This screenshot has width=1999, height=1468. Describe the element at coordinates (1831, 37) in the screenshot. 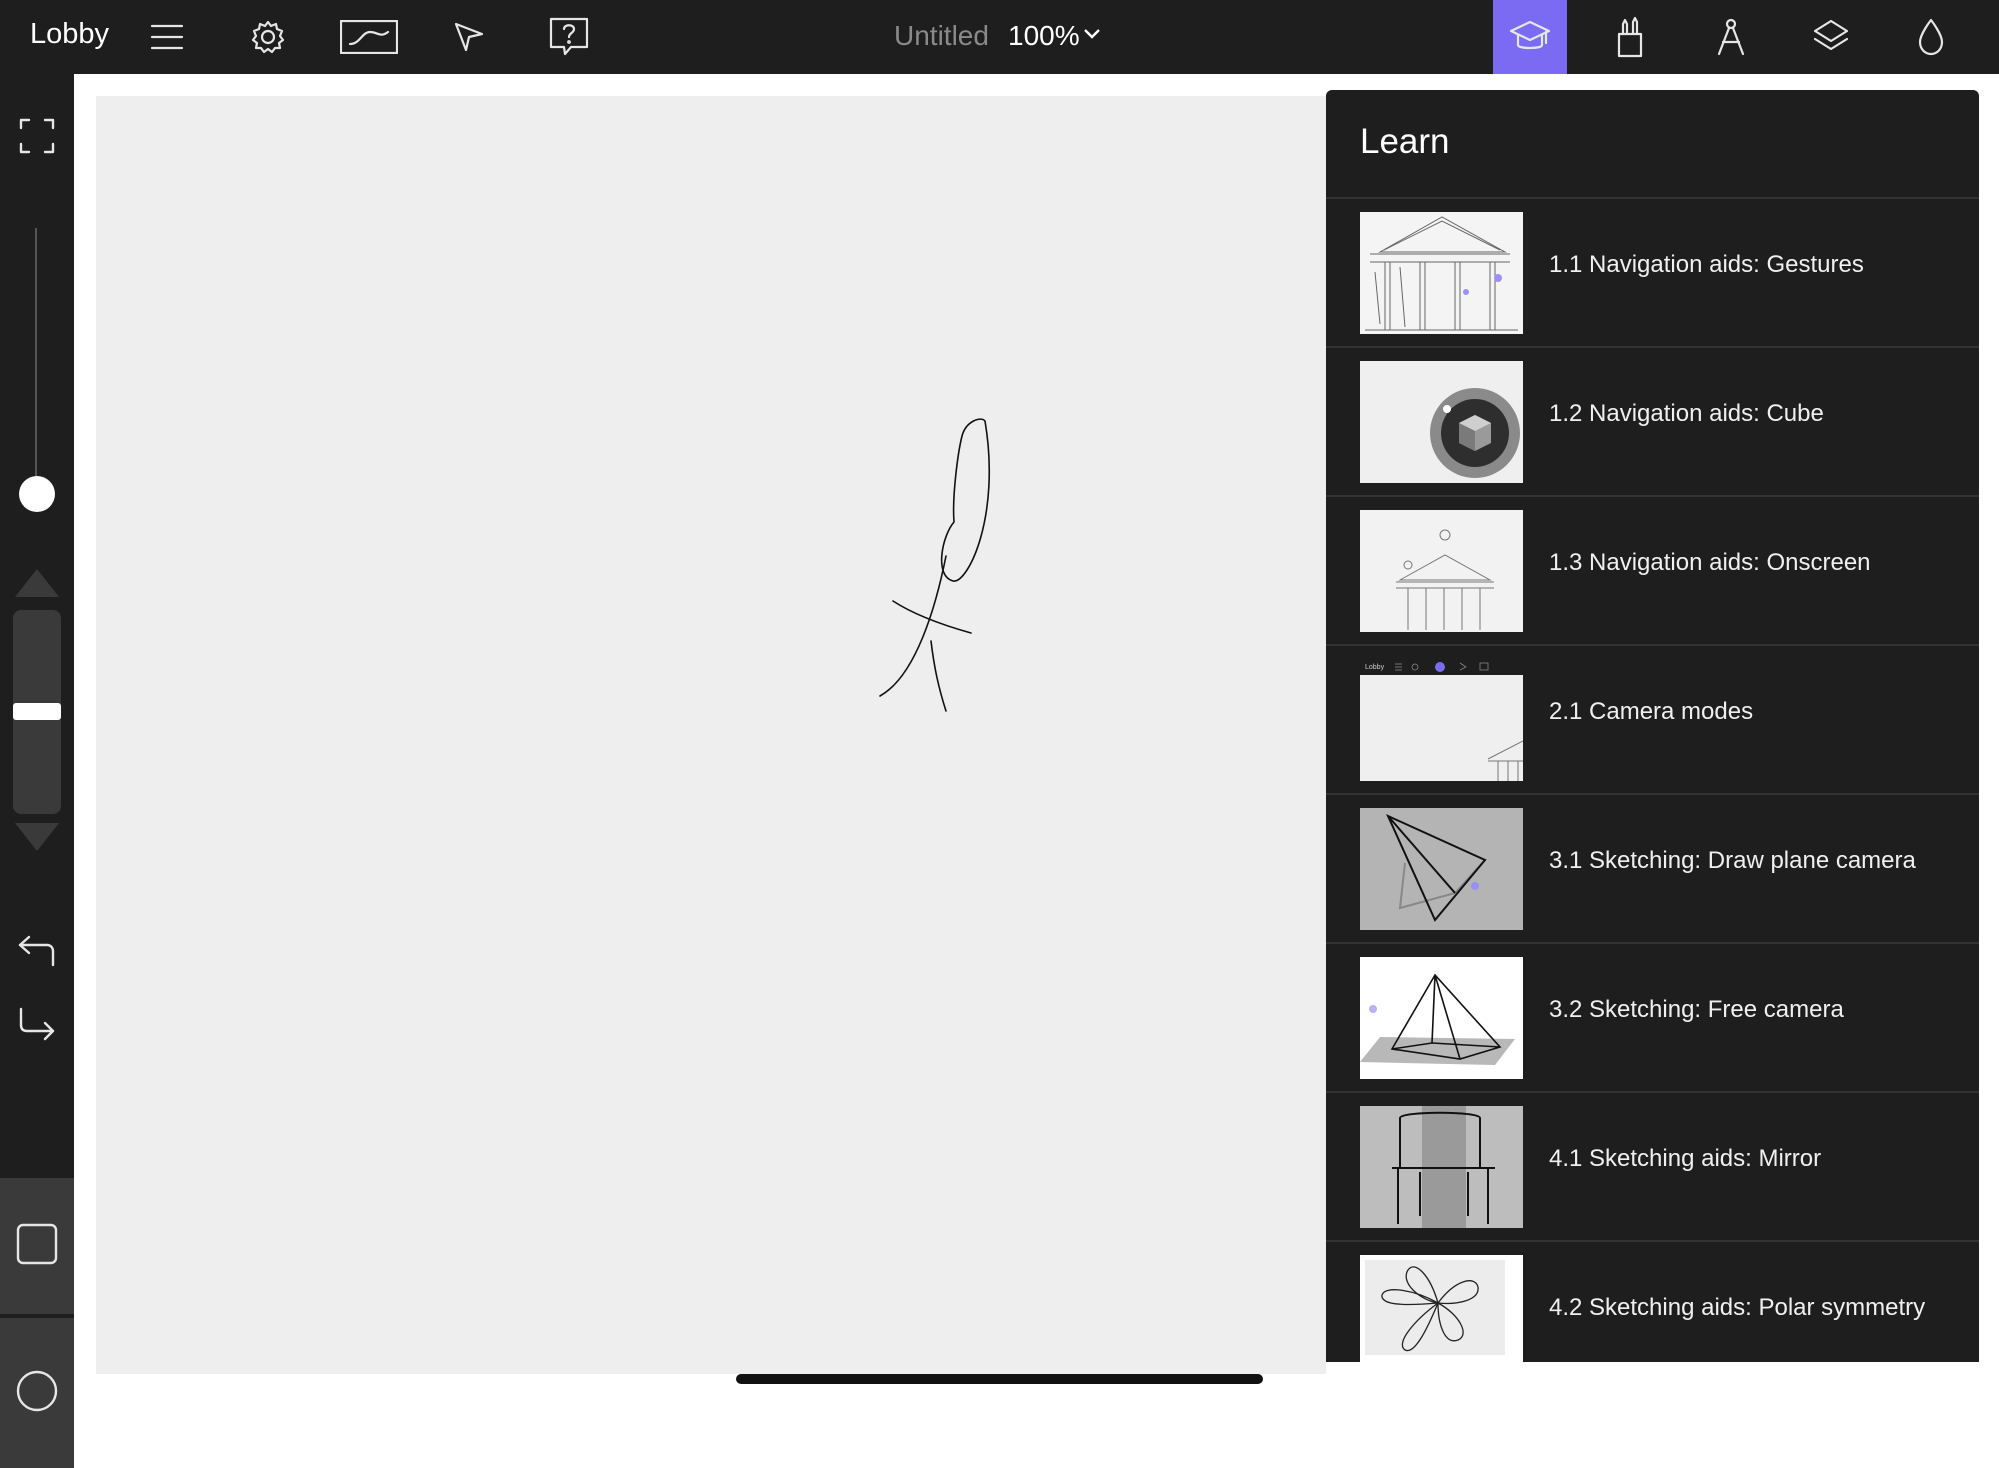

I see `layers-icon` at that location.